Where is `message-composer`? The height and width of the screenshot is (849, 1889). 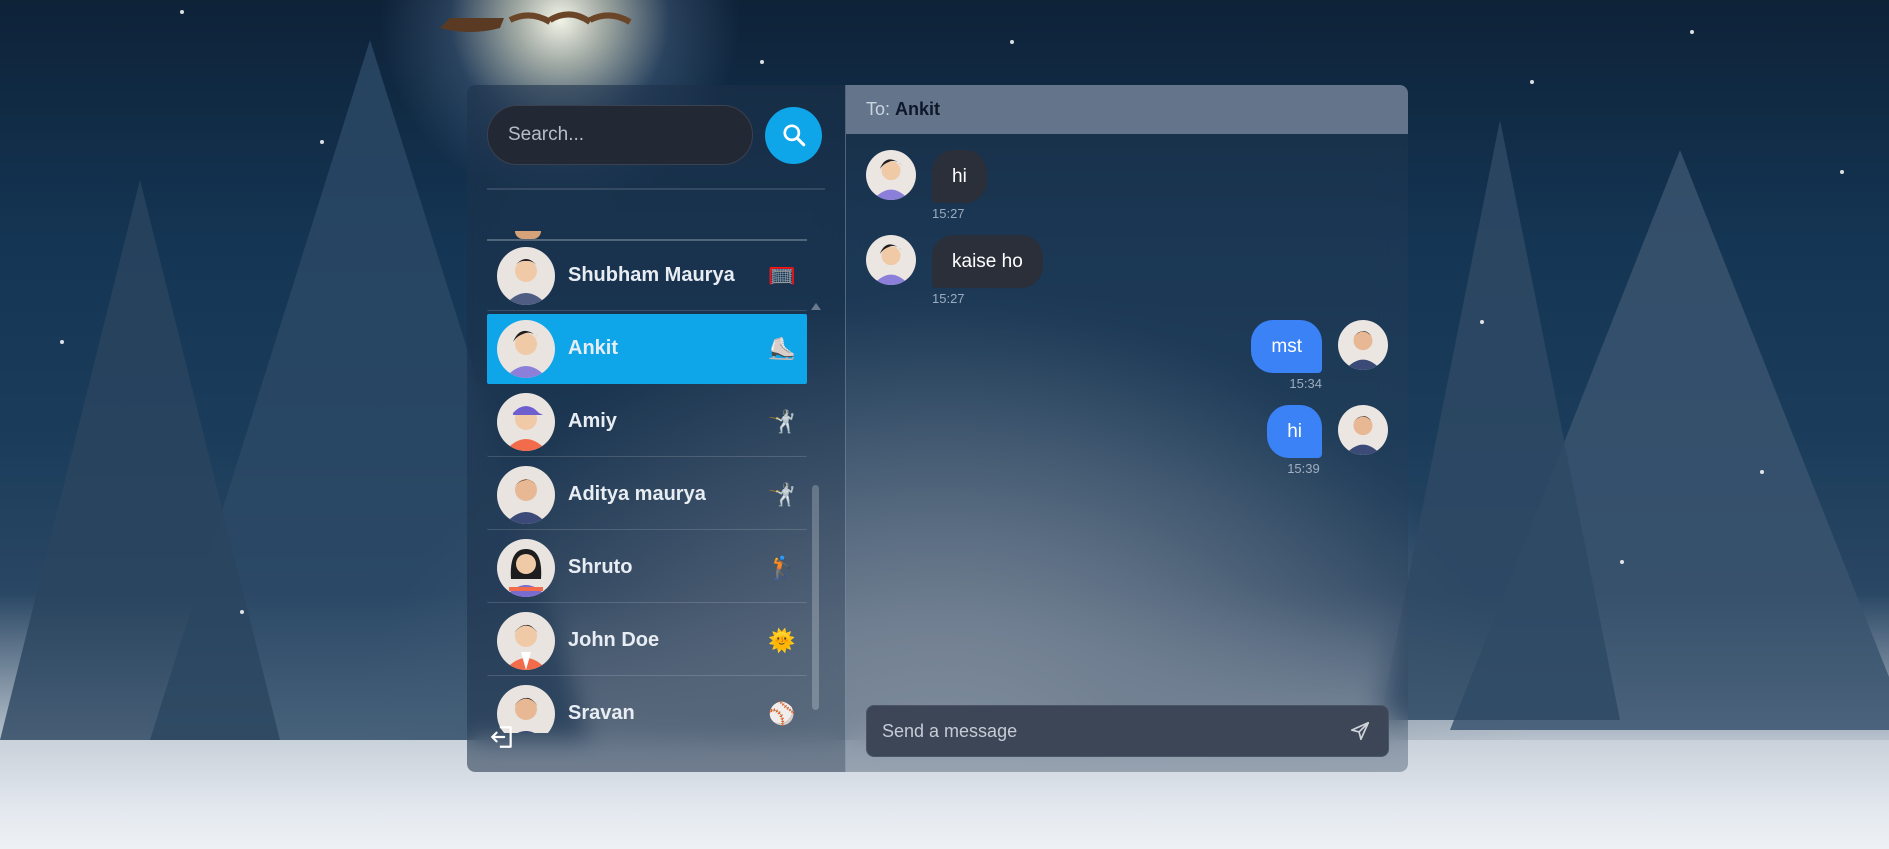
message-composer is located at coordinates (1127, 731).